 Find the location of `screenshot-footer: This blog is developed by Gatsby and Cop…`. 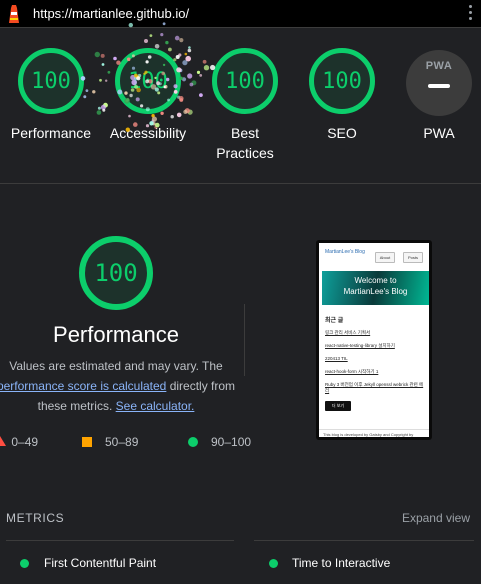

screenshot-footer: This blog is developed by Gatsby and Cop… is located at coordinates (374, 433).